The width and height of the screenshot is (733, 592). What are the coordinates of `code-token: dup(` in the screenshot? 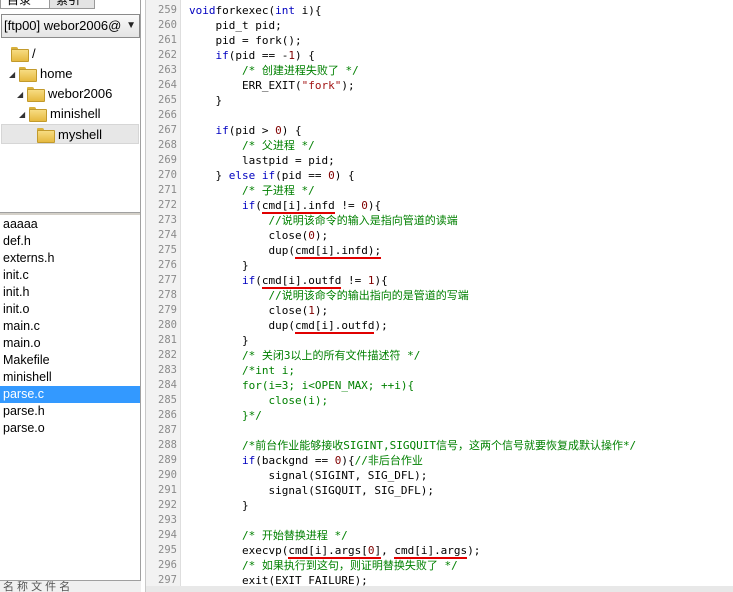 It's located at (242, 250).